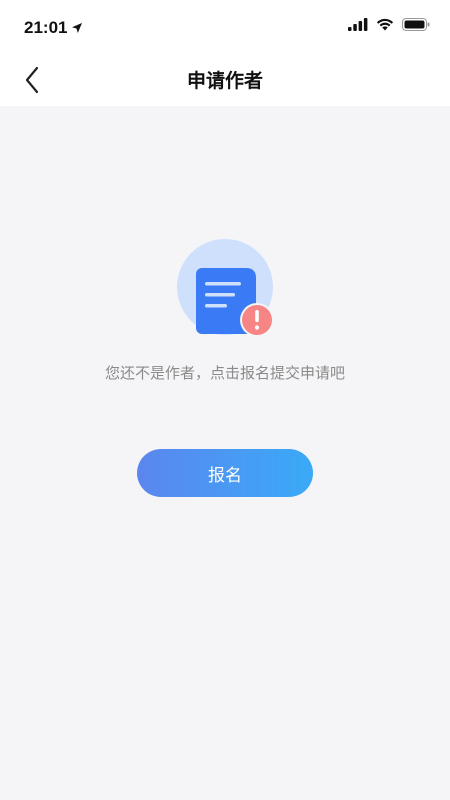 This screenshot has width=450, height=800. What do you see at coordinates (77, 28) in the screenshot?
I see `location-arrow-icon` at bounding box center [77, 28].